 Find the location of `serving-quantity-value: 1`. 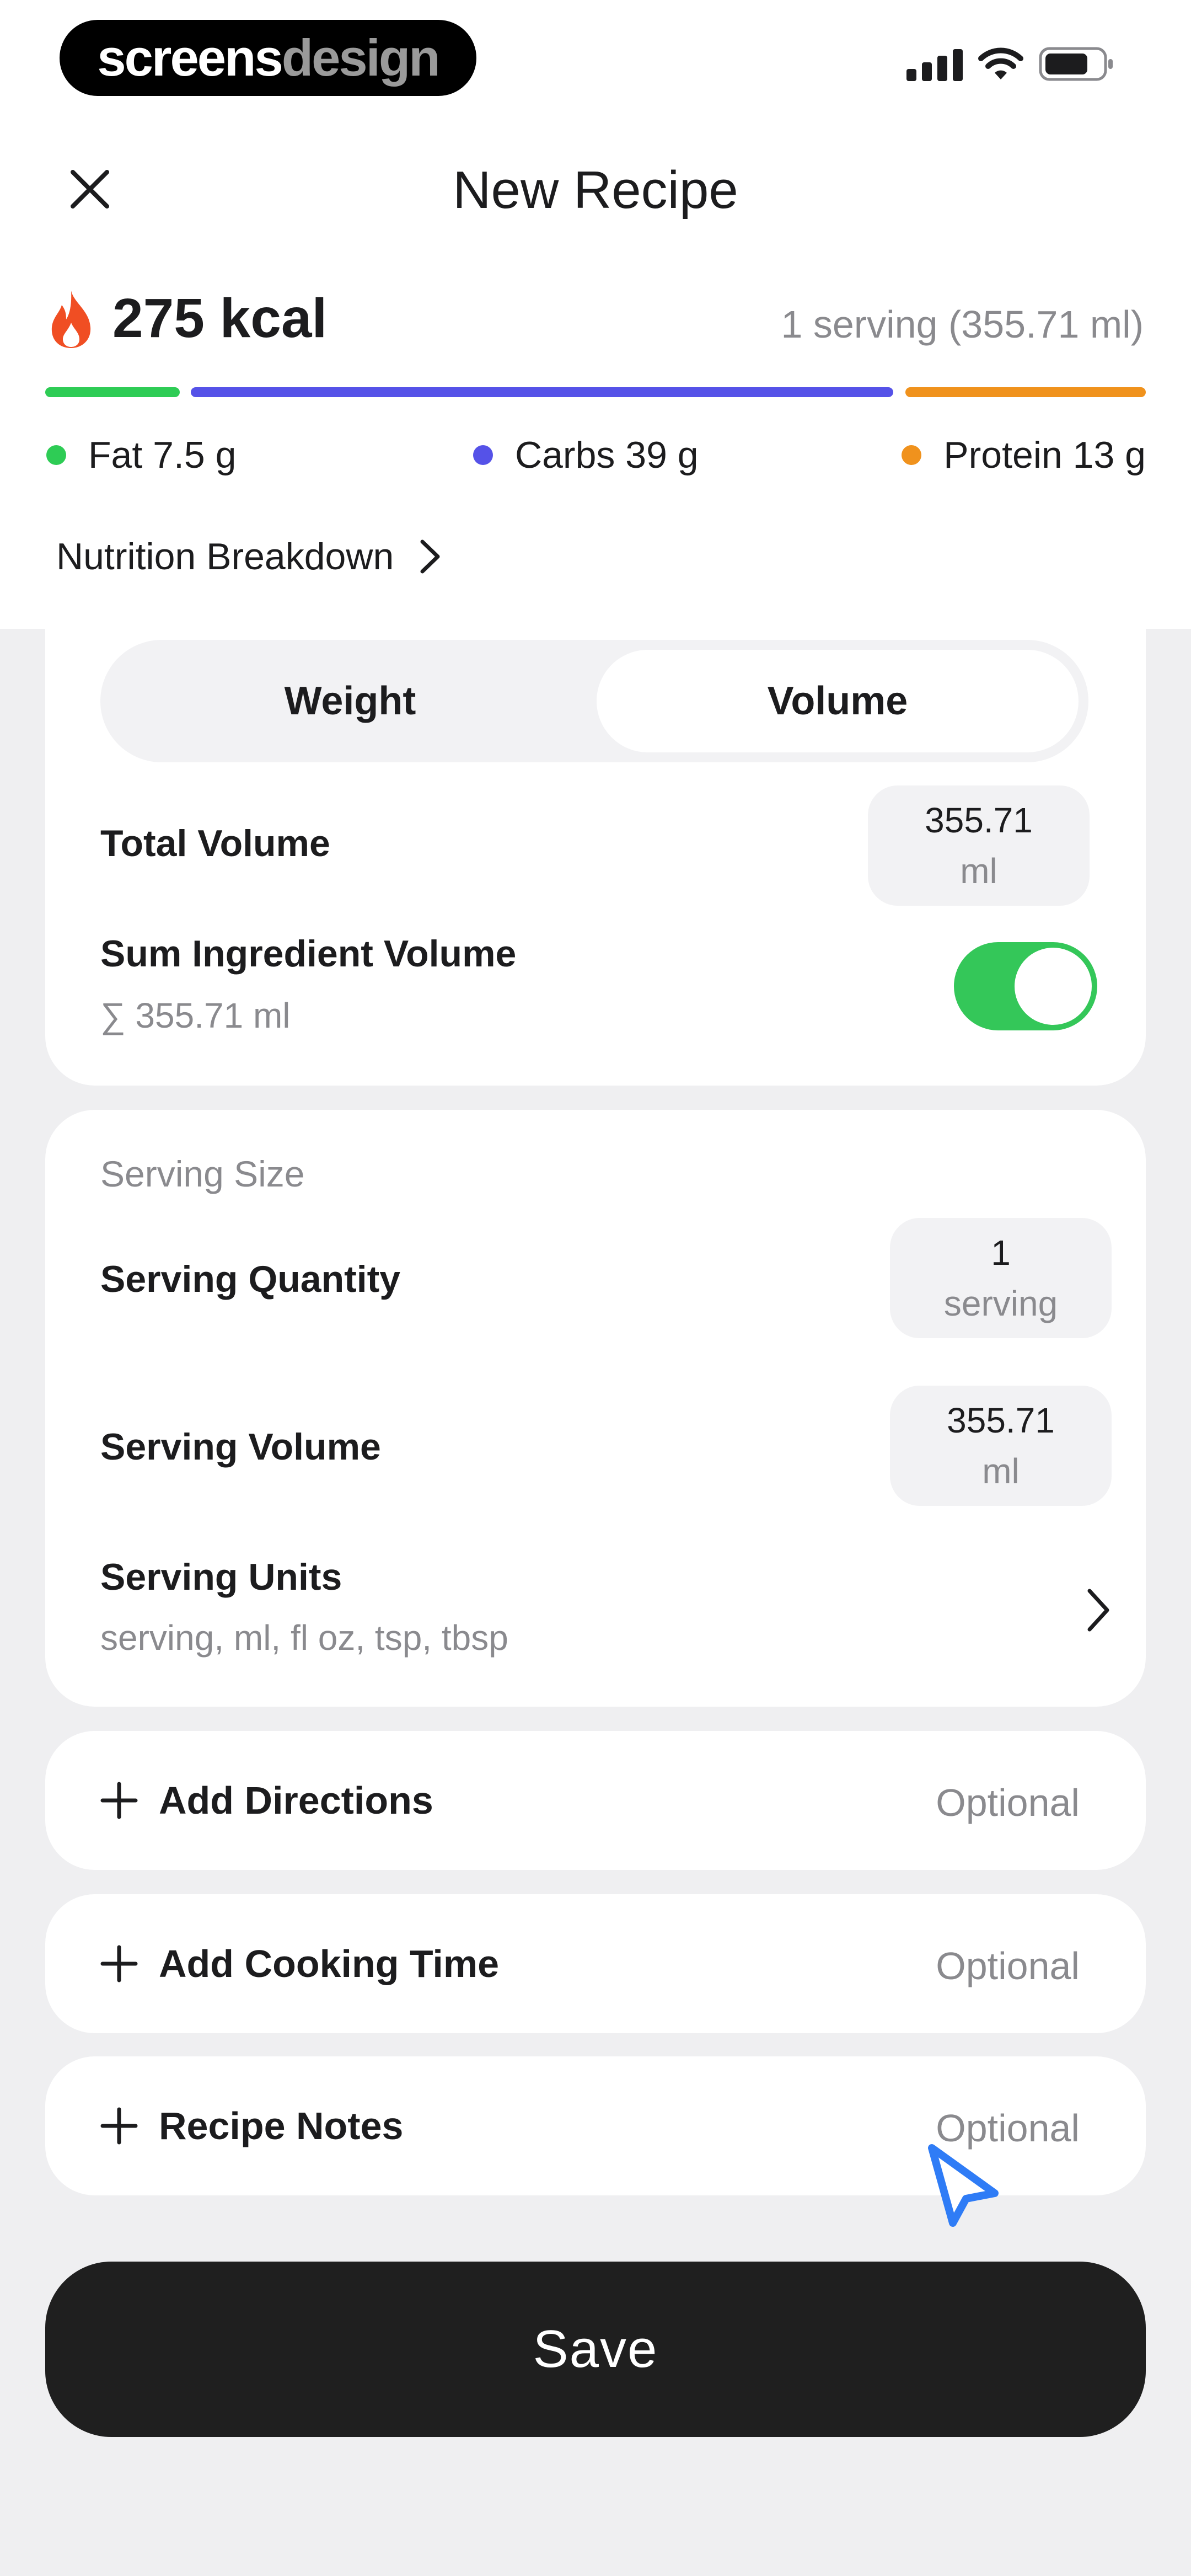

serving-quantity-value: 1 is located at coordinates (1001, 1253).